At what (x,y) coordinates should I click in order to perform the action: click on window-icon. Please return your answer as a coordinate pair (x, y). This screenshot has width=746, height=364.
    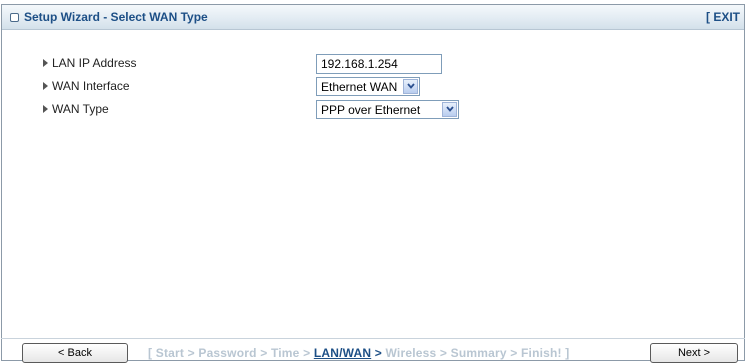
    Looking at the image, I should click on (14, 17).